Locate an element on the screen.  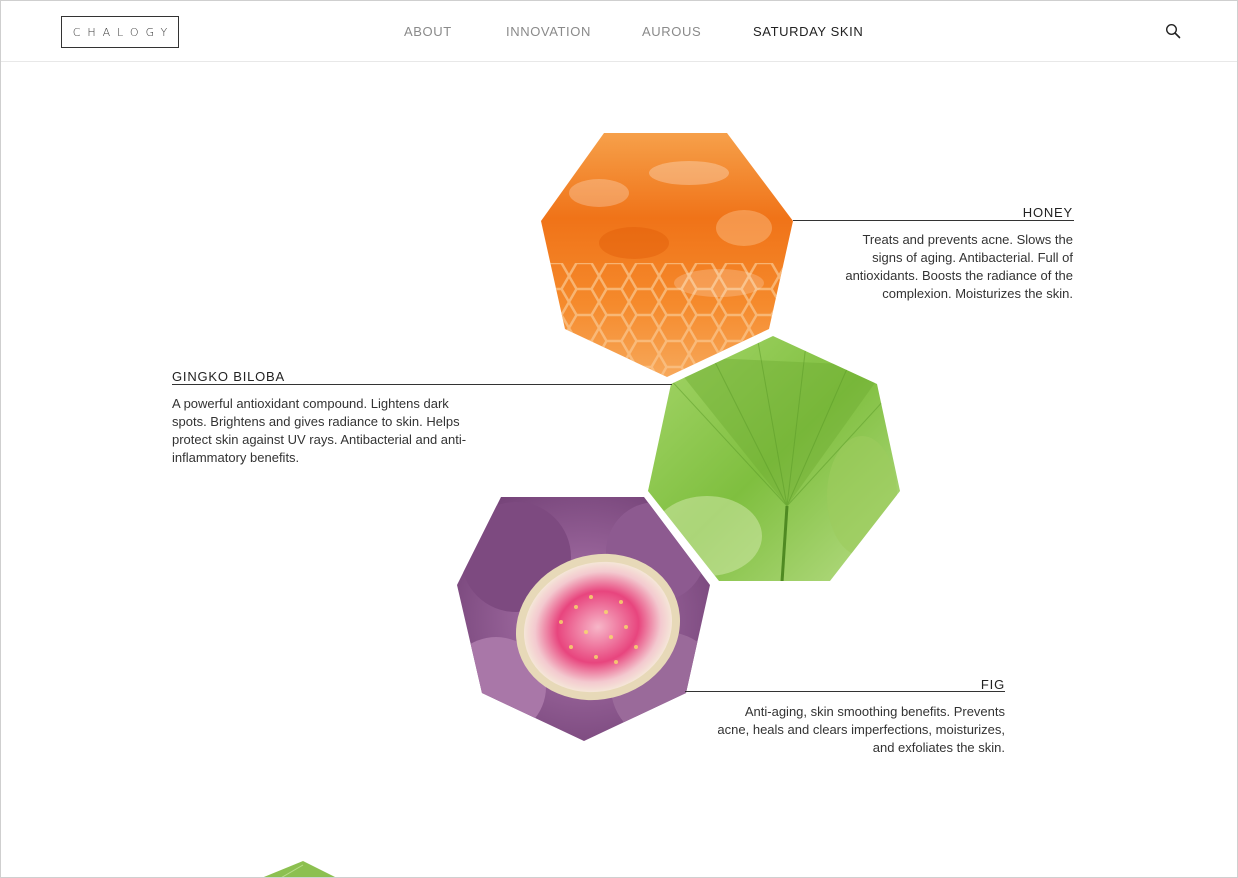
nav-aurous: AUROUS is located at coordinates (671, 31).